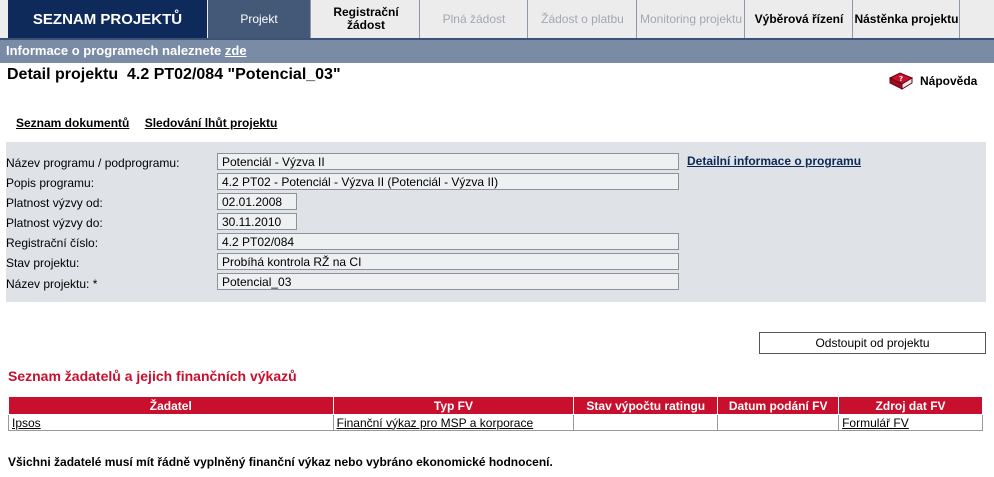 This screenshot has height=477, width=994. What do you see at coordinates (114, 50) in the screenshot?
I see `info-bar-text: Informace o programech naleznete` at bounding box center [114, 50].